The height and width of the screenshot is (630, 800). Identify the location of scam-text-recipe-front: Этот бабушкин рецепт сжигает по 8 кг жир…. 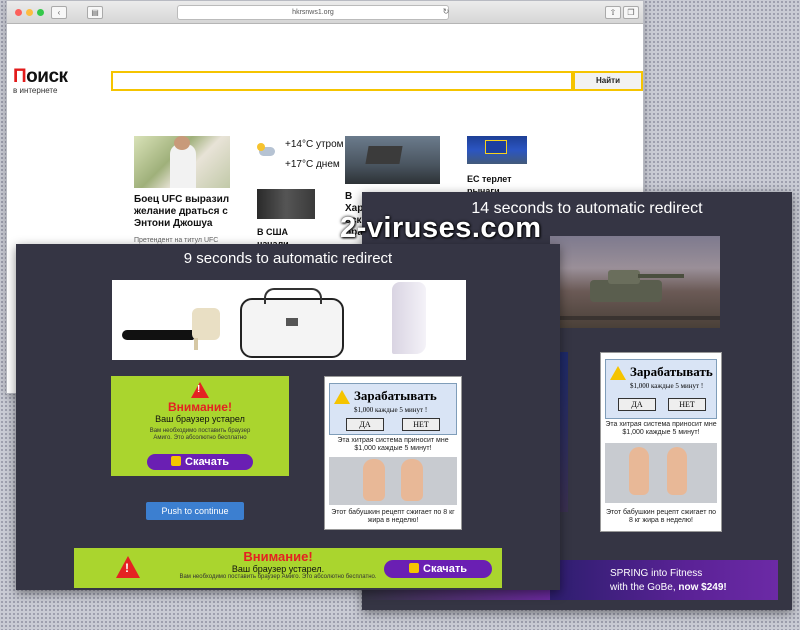
(393, 516).